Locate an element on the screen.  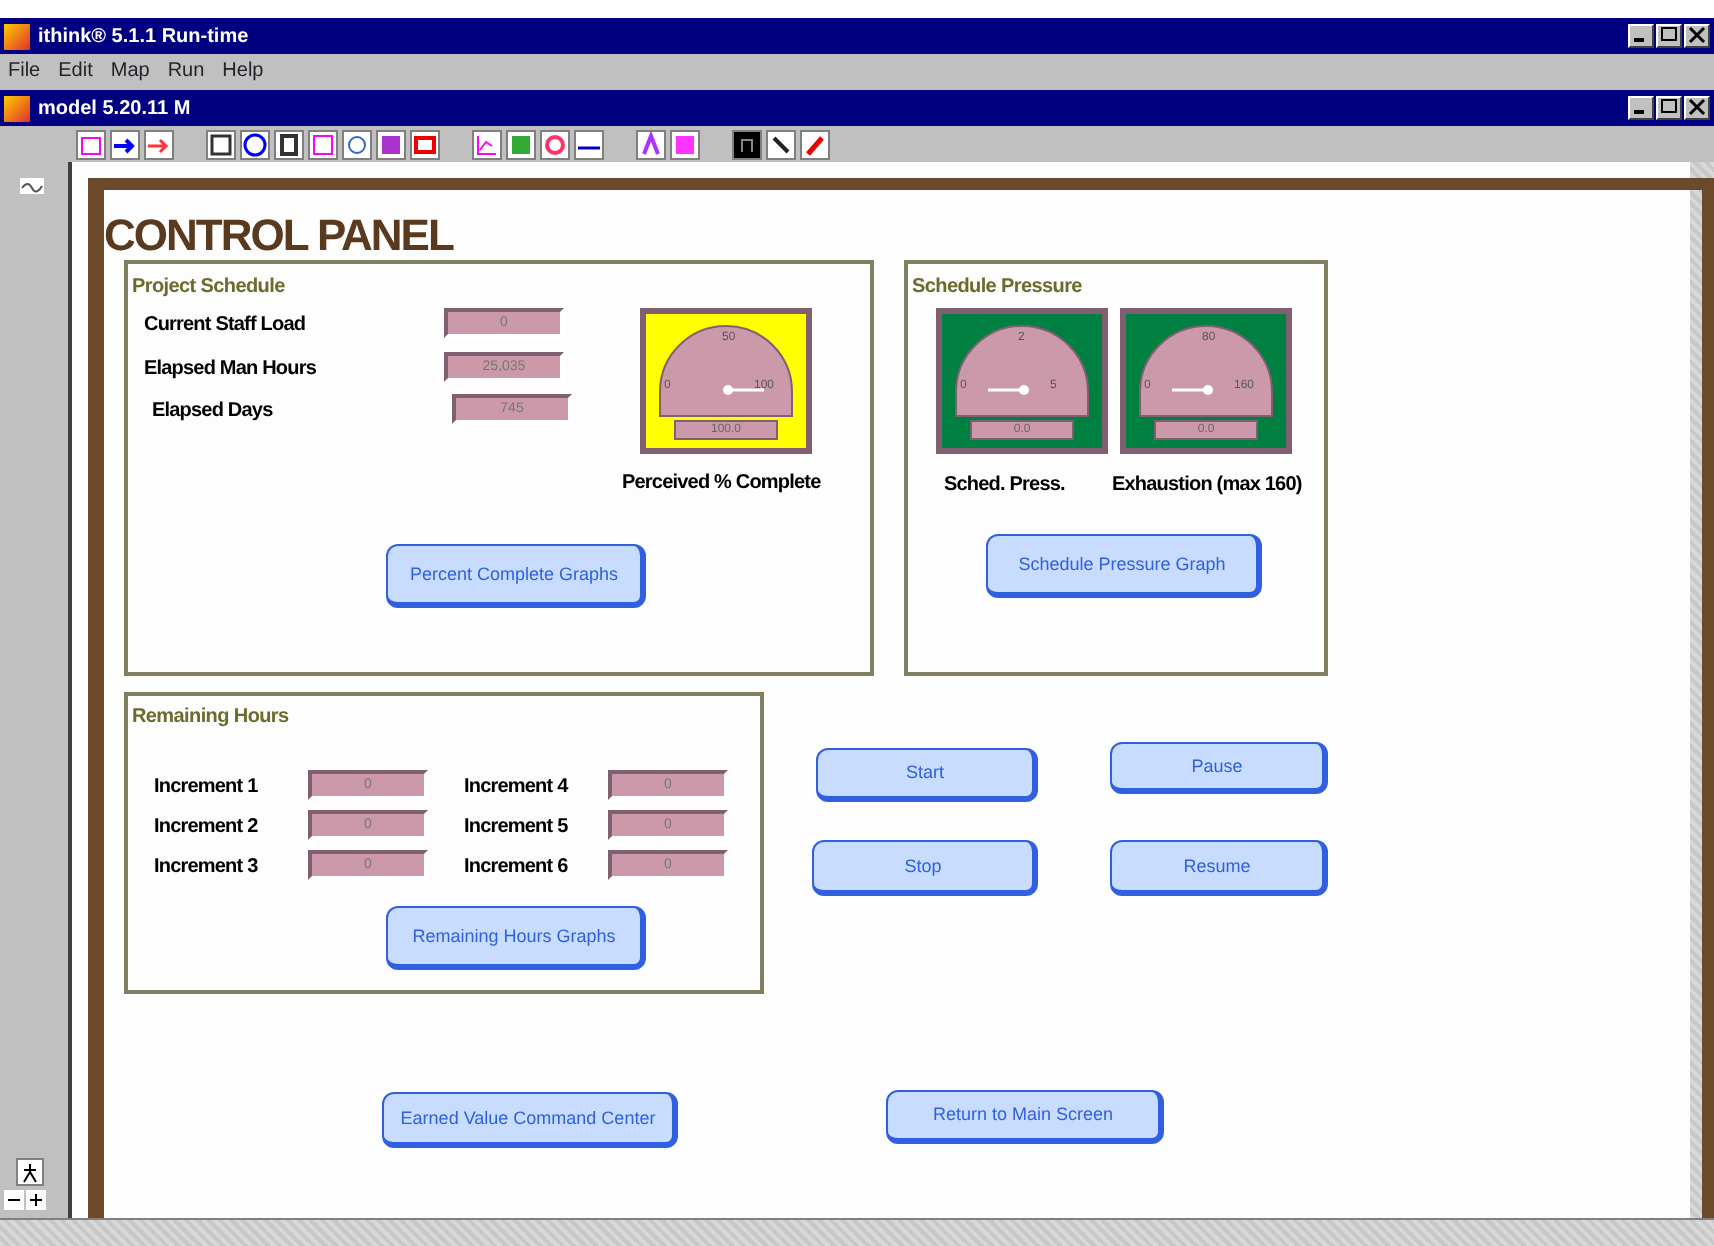
panel-button: Schedule Pressure Graph is located at coordinates (1124, 566).